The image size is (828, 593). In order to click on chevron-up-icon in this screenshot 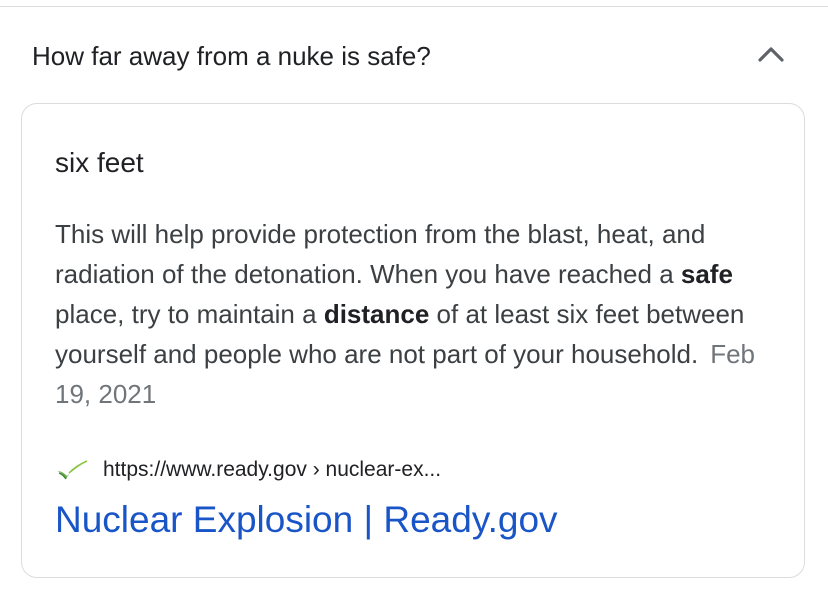, I will do `click(771, 54)`.